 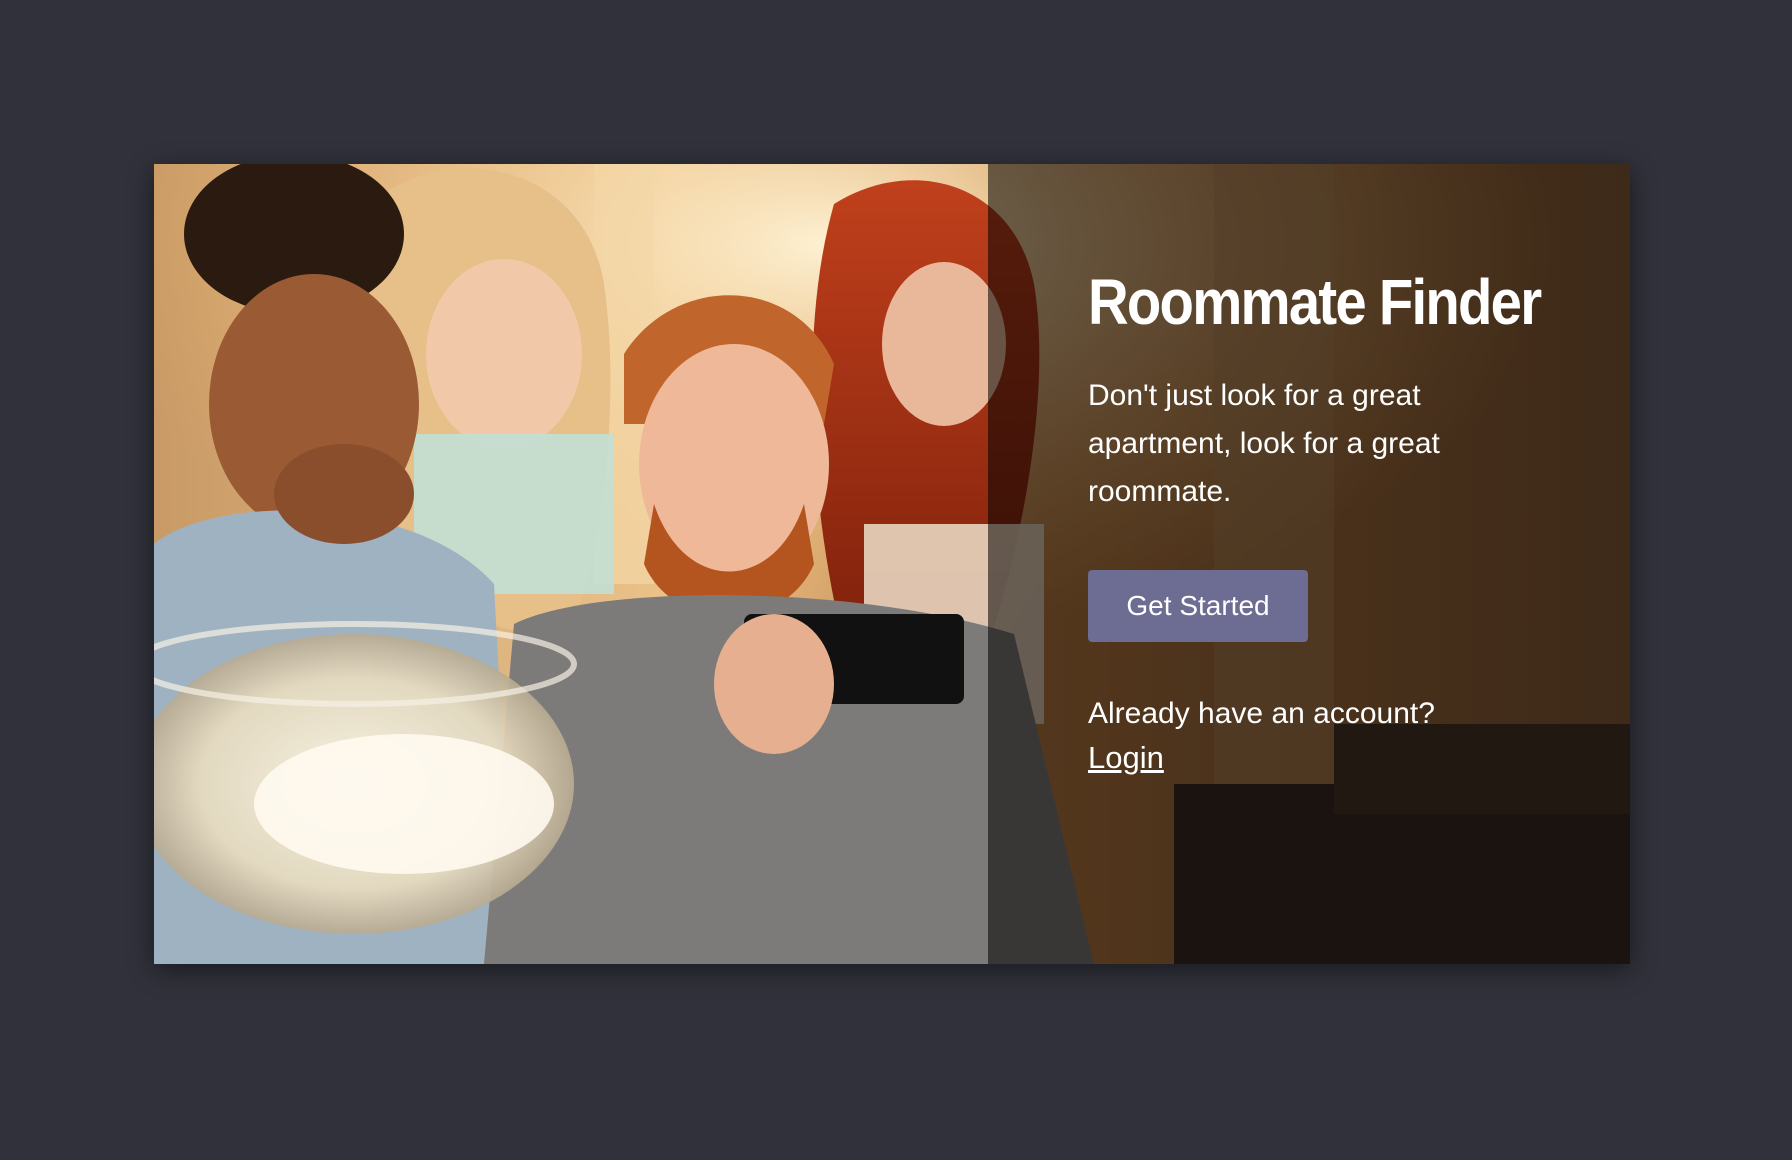 What do you see at coordinates (1315, 302) in the screenshot?
I see `page-title: Roommate Finder` at bounding box center [1315, 302].